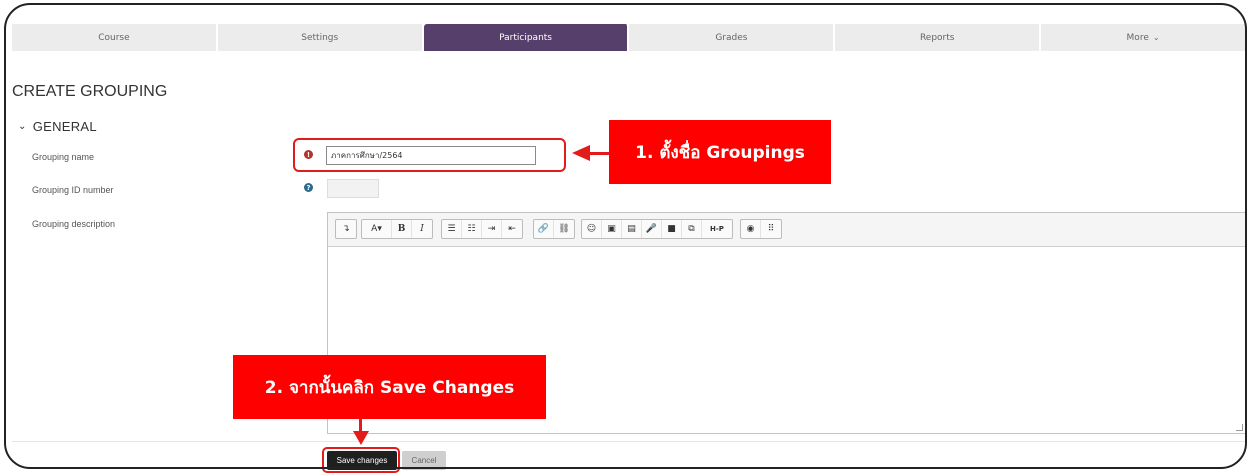 This screenshot has width=1255, height=473. I want to click on indent-button: ⇥, so click(492, 229).